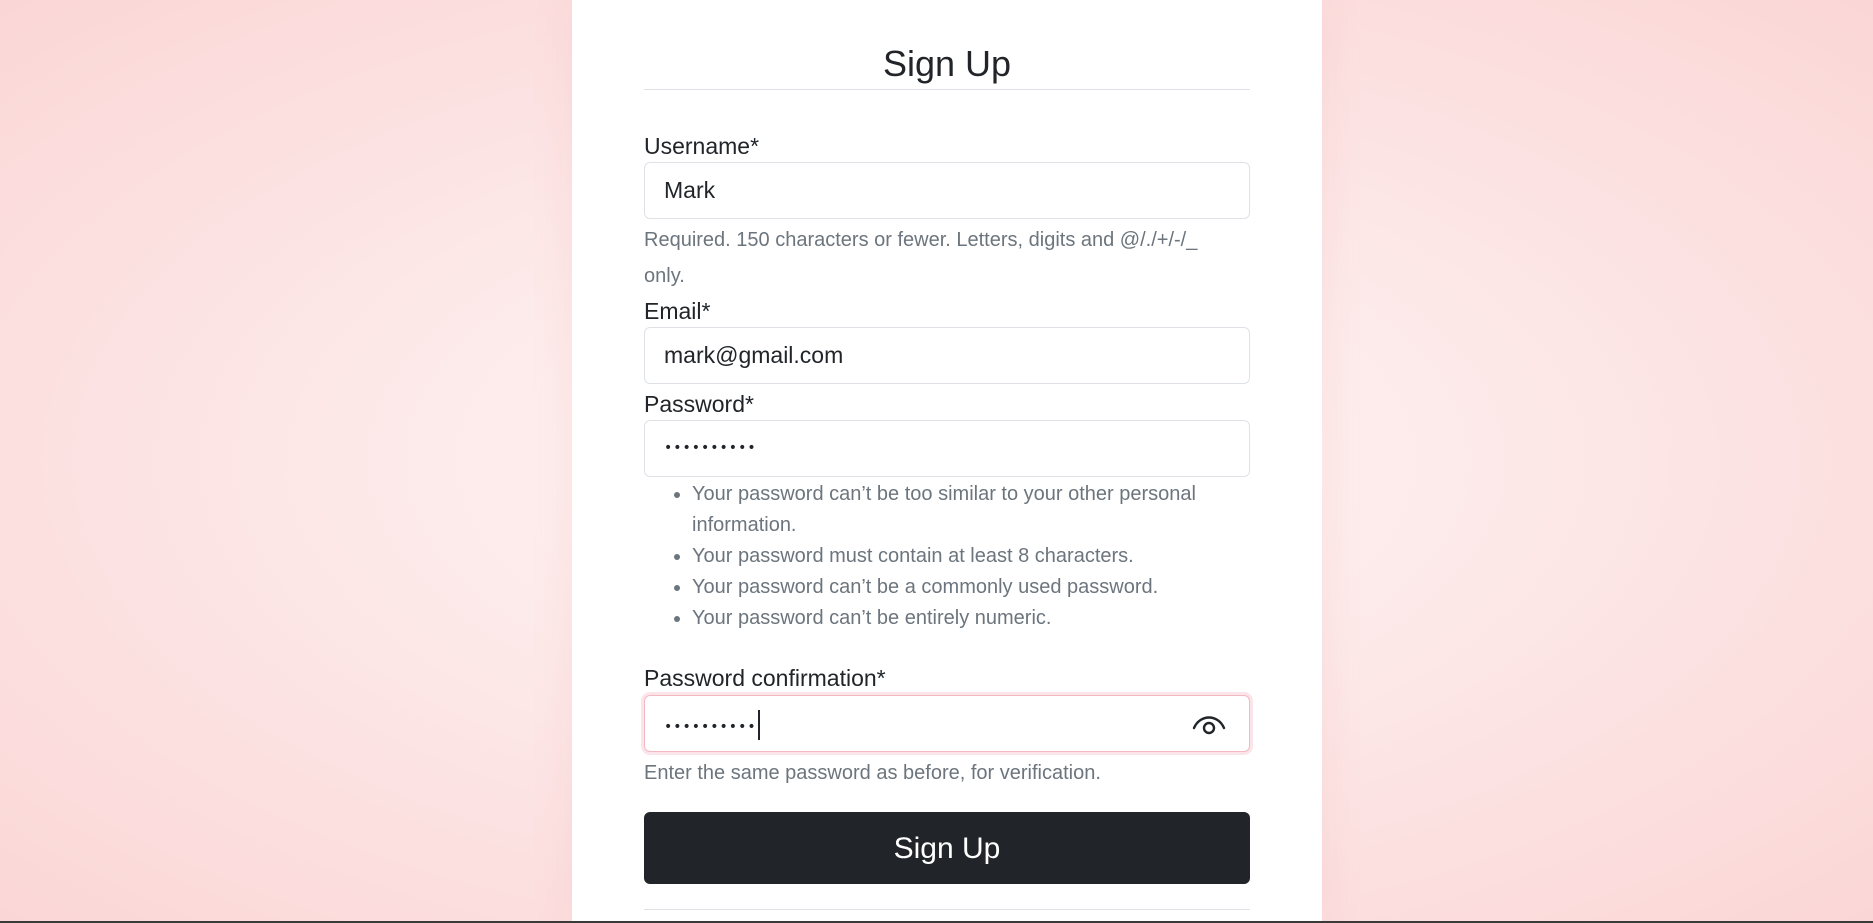 Image resolution: width=1873 pixels, height=923 pixels. What do you see at coordinates (1209, 724) in the screenshot?
I see `eye-icon` at bounding box center [1209, 724].